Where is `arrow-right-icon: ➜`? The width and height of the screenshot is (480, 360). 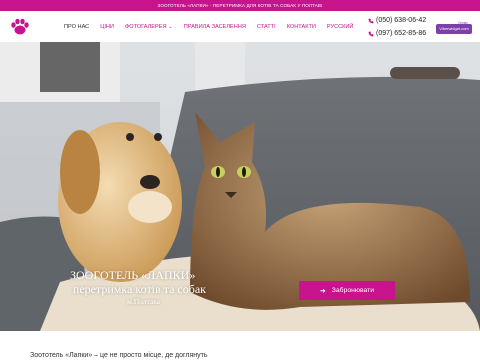 arrow-right-icon: ➜ is located at coordinates (322, 291).